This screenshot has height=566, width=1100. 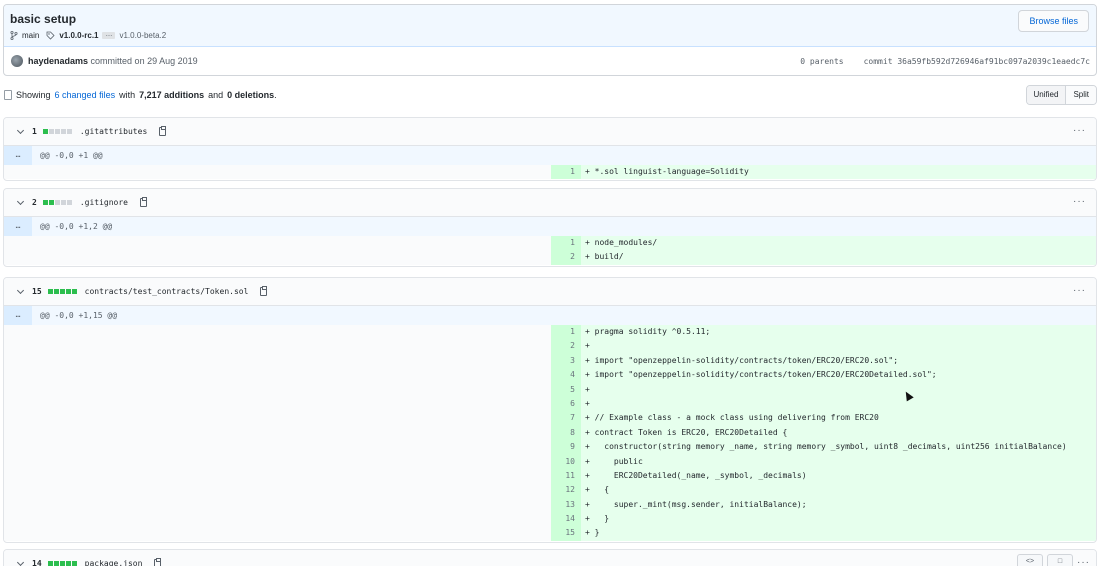 I want to click on summary-and: and, so click(x=216, y=95).